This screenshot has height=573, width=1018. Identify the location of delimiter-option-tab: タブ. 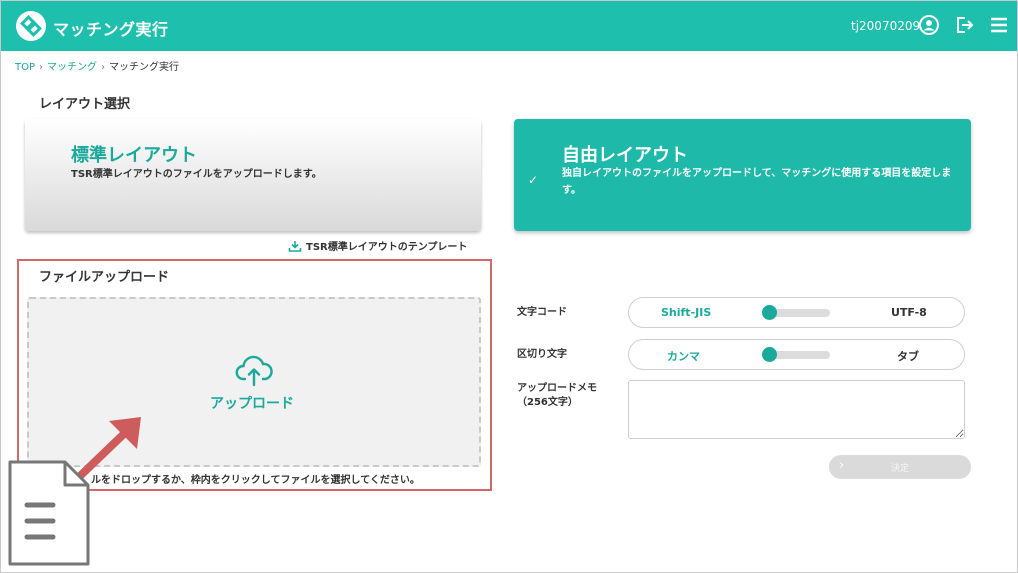
(908, 356).